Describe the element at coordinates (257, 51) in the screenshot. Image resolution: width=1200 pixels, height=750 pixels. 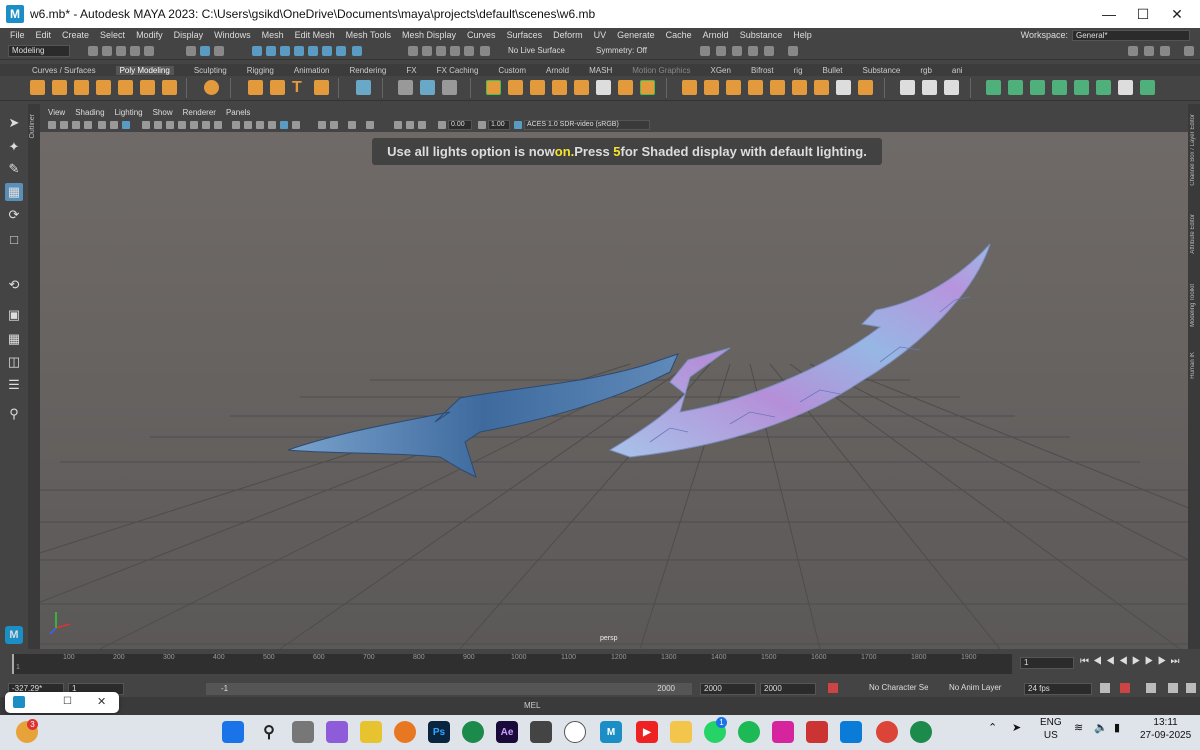
I see `select-by-handle-icon` at that location.